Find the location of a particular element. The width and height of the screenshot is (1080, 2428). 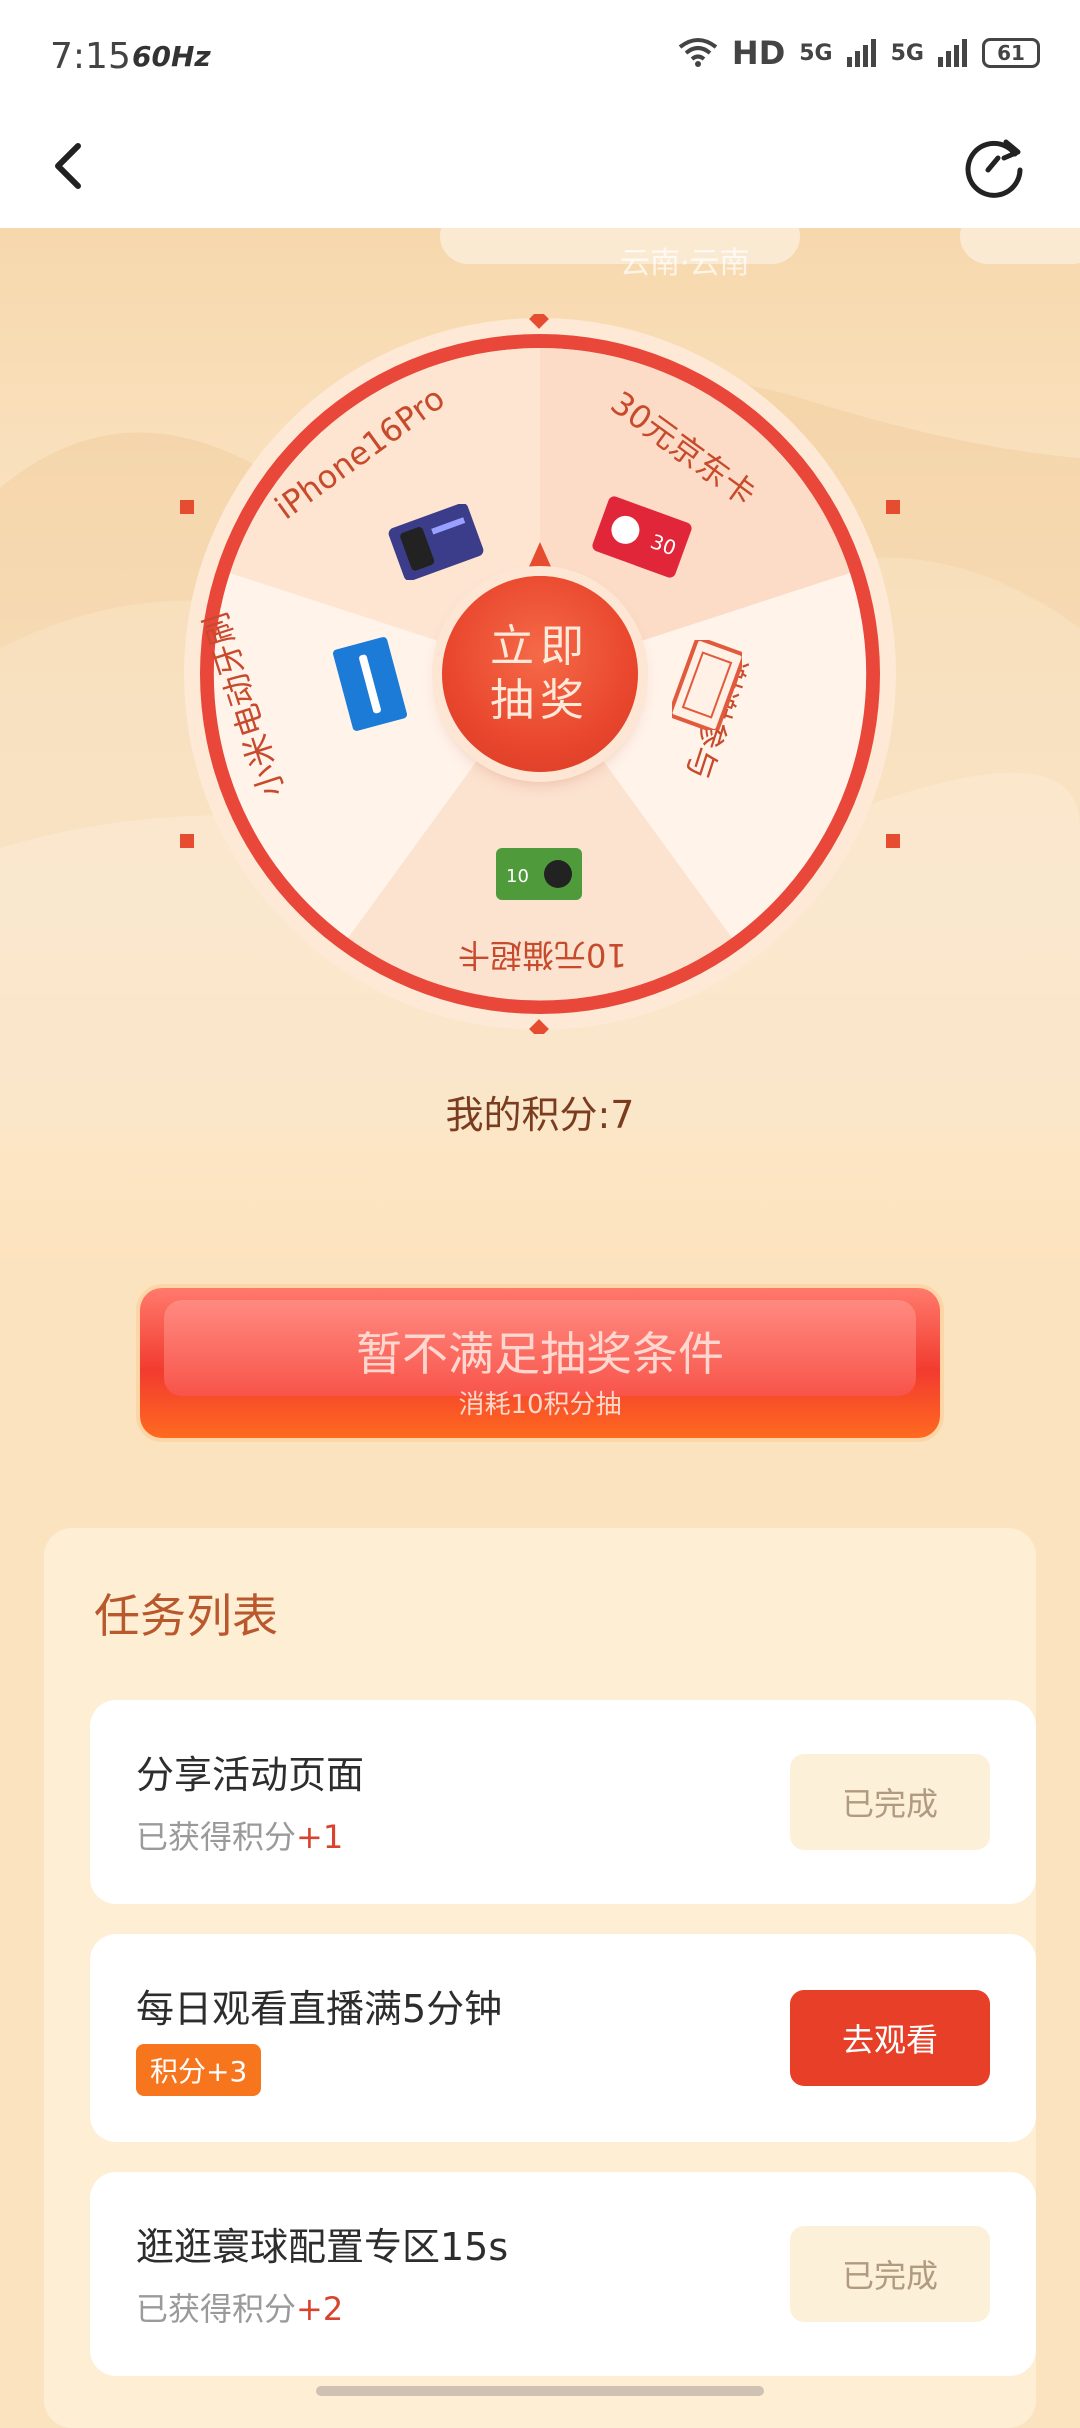

task-reward: 已获得积分+2 is located at coordinates (239, 2307).